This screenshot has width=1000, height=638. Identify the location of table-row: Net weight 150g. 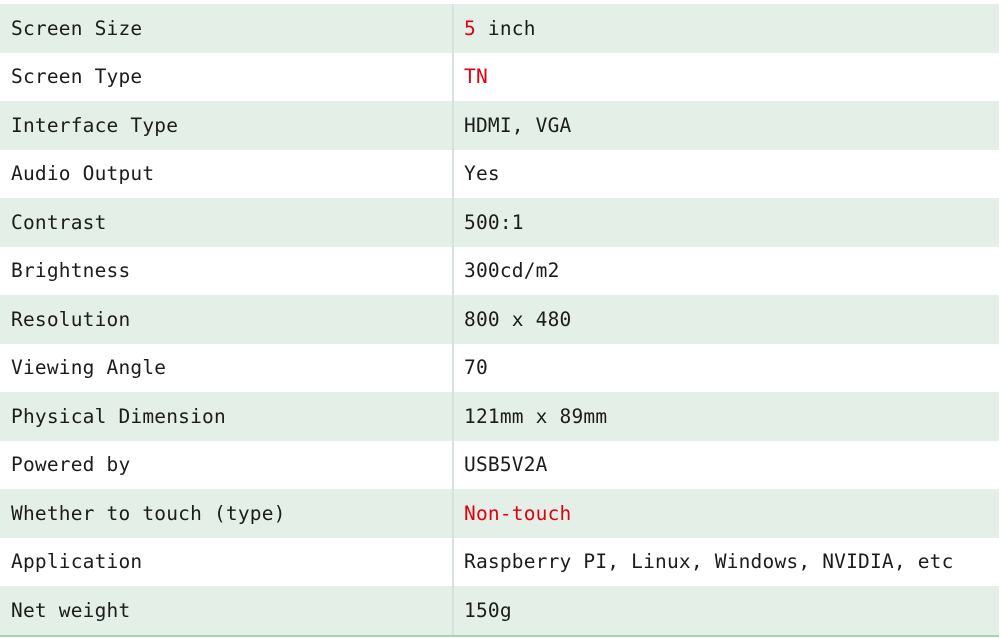
(499, 611).